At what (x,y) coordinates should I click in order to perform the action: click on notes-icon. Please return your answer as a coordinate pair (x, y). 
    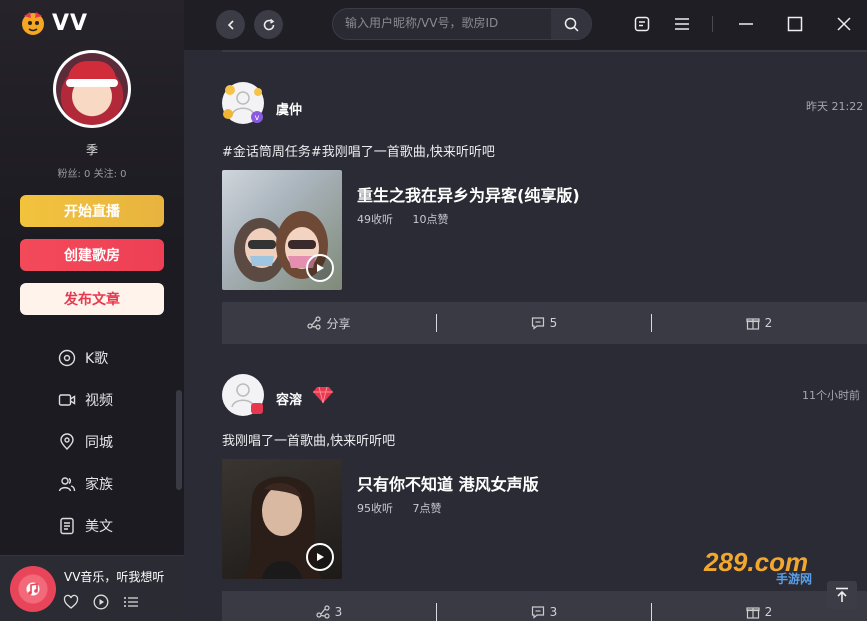
    Looking at the image, I should click on (642, 24).